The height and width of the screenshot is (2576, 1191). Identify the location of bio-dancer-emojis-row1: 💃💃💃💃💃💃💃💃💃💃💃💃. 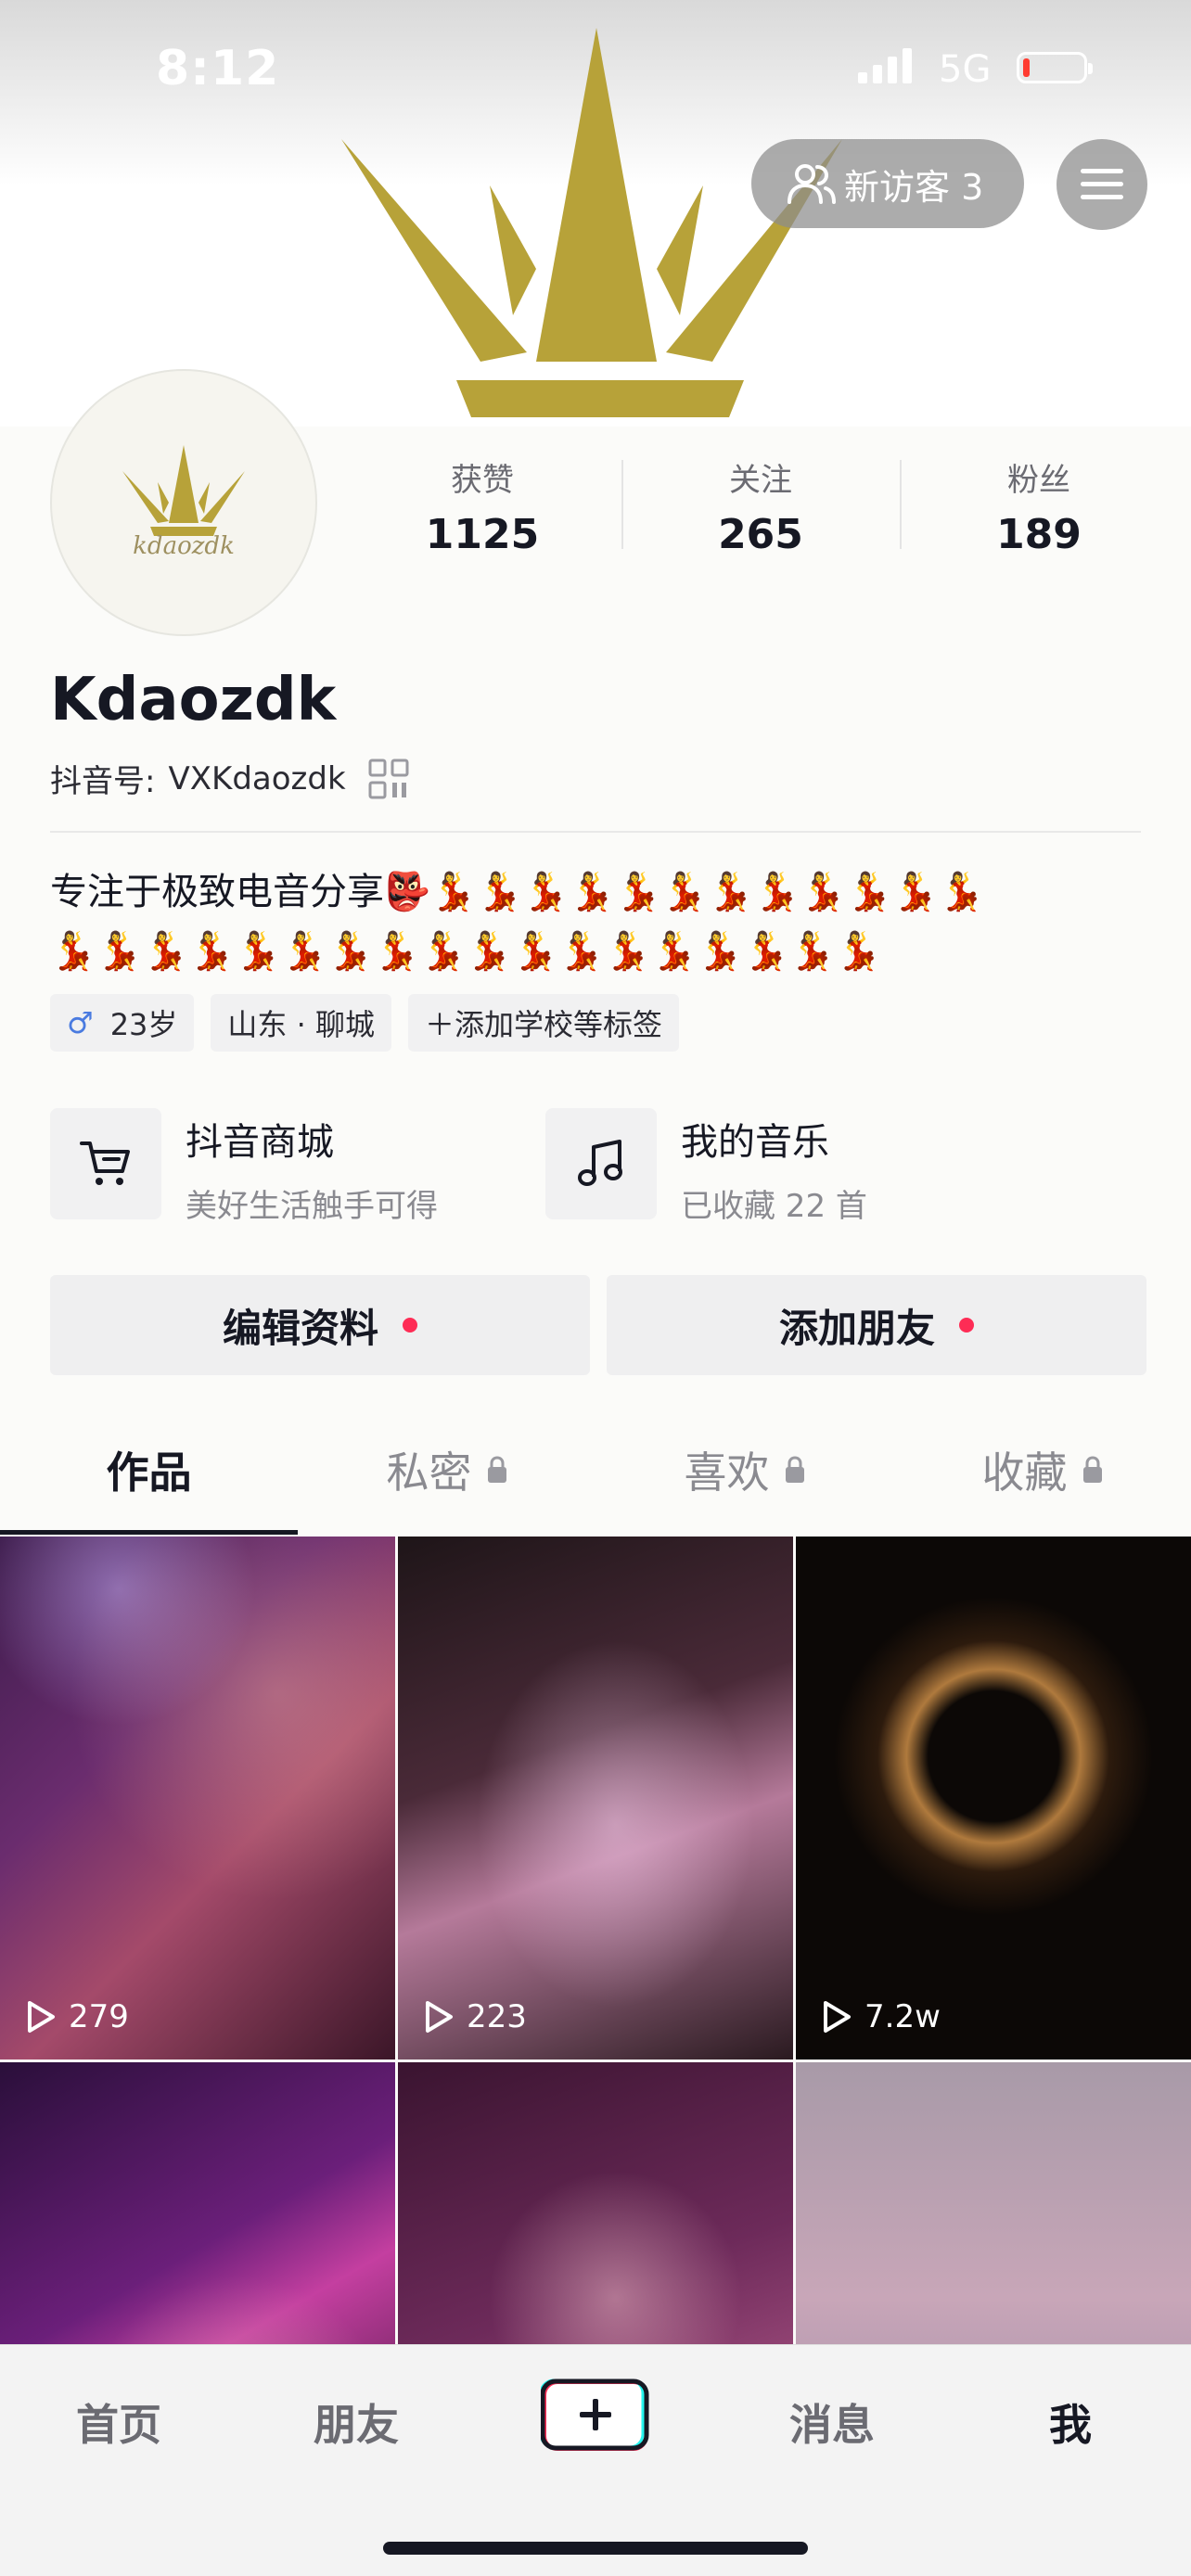
(707, 892).